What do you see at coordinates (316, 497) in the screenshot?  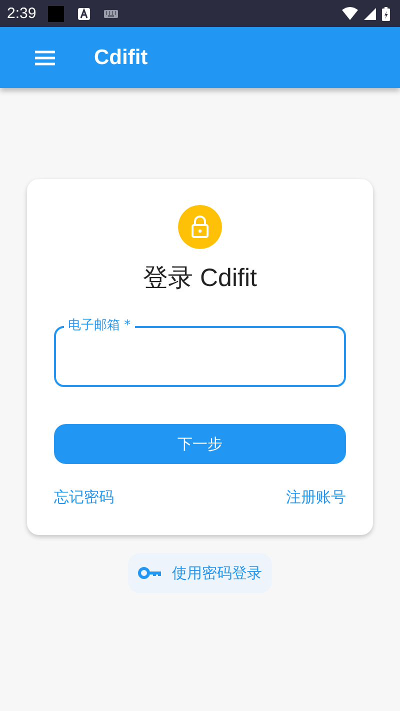 I see `register-link: 注册账号` at bounding box center [316, 497].